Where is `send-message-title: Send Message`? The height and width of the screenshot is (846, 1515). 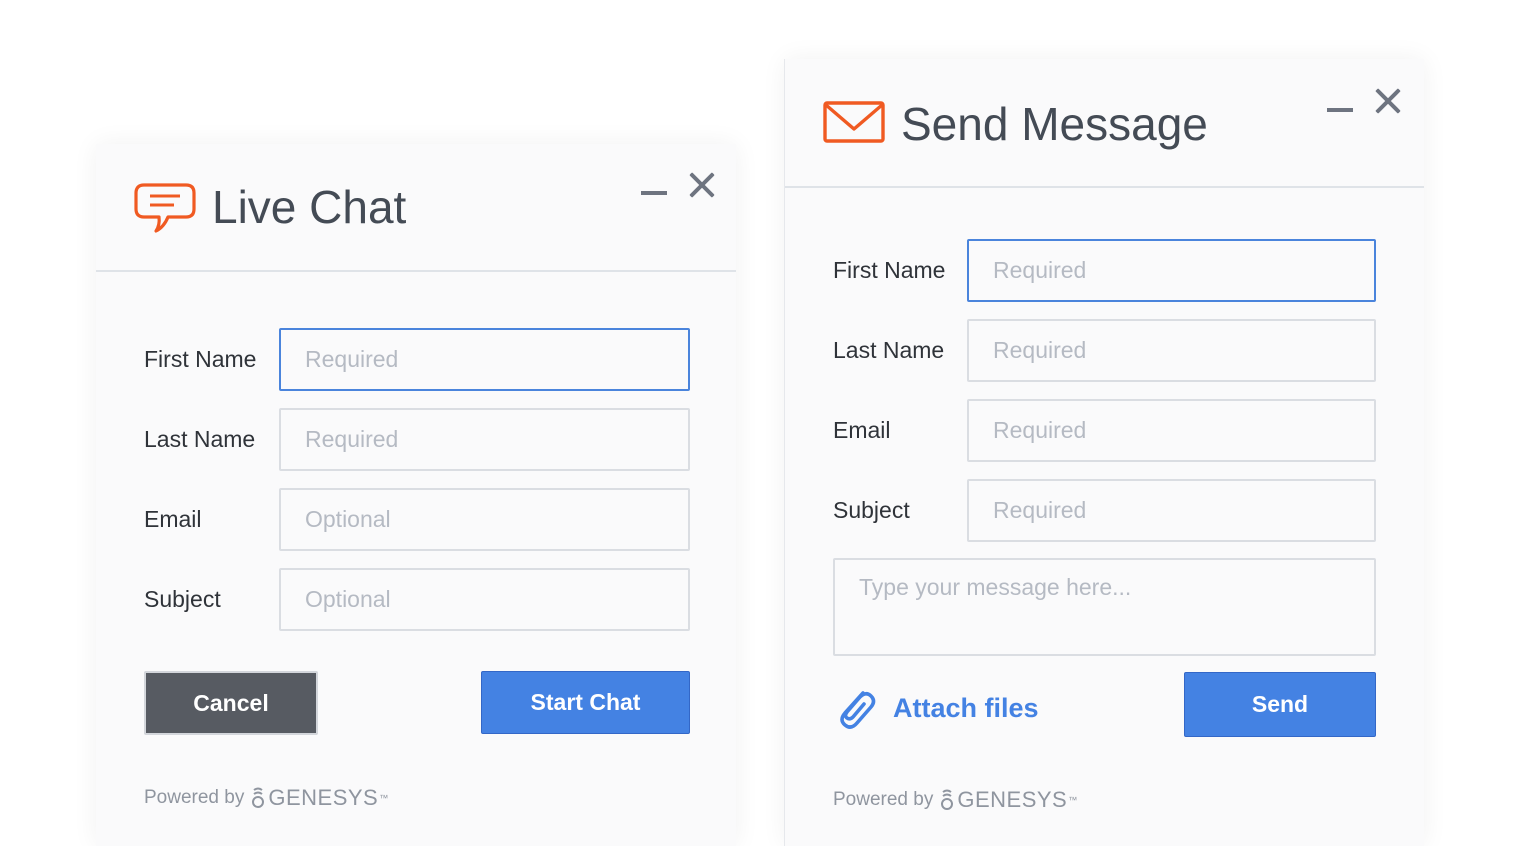
send-message-title: Send Message is located at coordinates (1054, 124).